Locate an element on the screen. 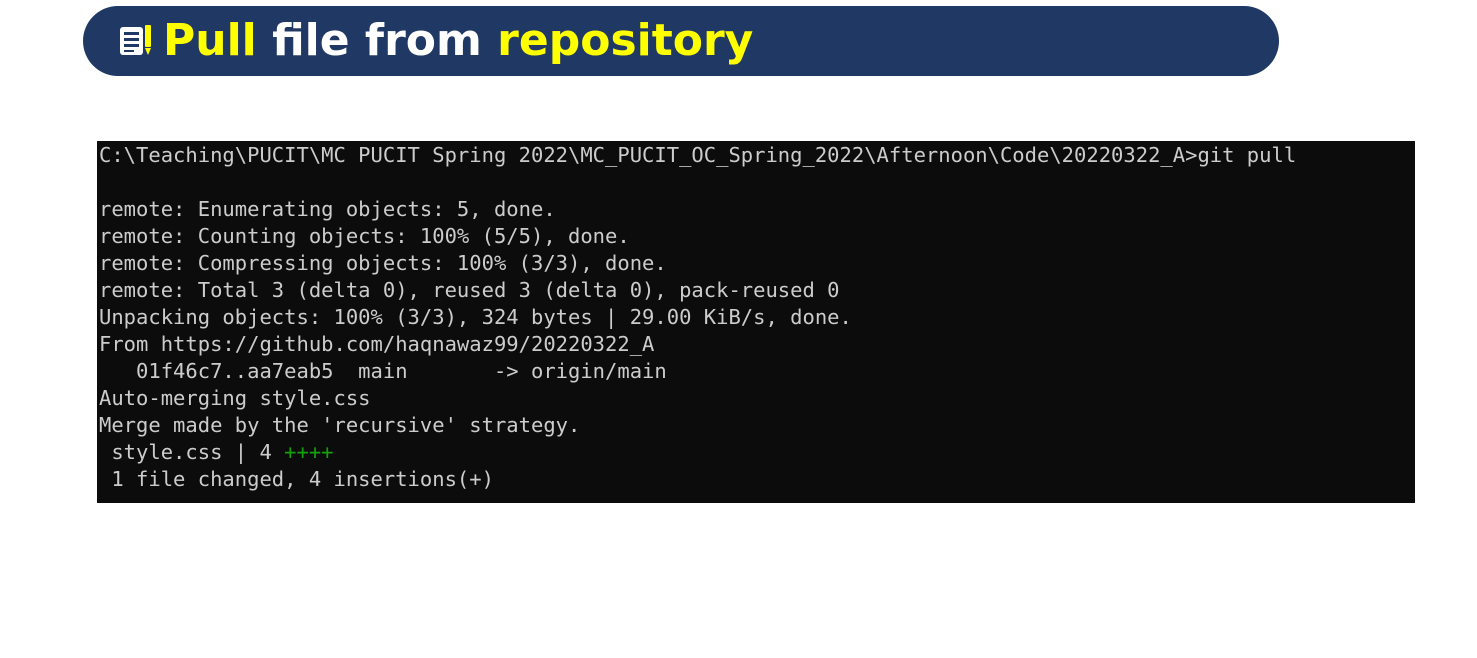 This screenshot has height=658, width=1477. title-banner: Pull file from repository is located at coordinates (681, 41).